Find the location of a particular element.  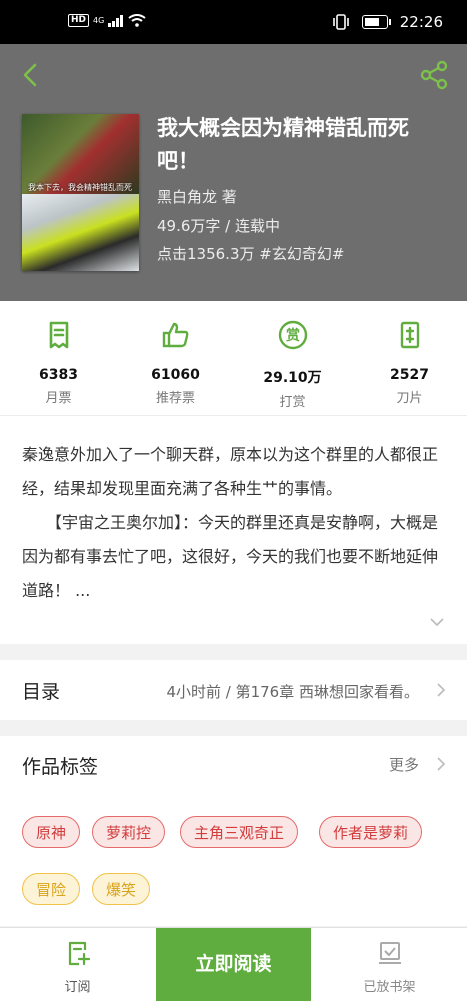

book-author: 黑白角龙 著 is located at coordinates (197, 197).